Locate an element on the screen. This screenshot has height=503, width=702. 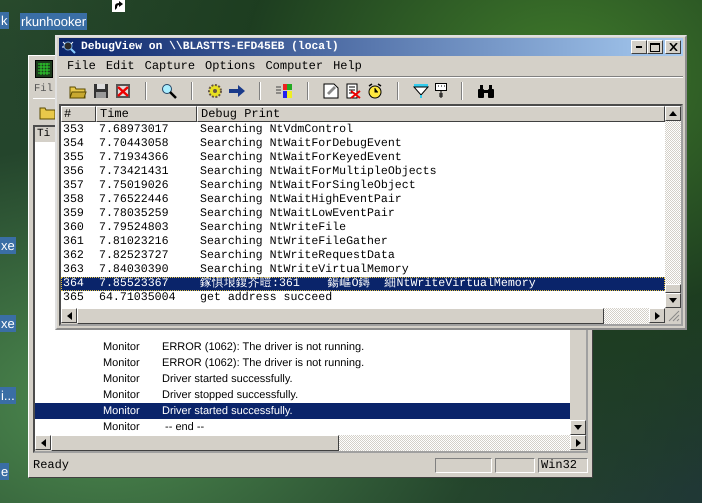
log-row: Monitor -- end -- is located at coordinates (302, 427).